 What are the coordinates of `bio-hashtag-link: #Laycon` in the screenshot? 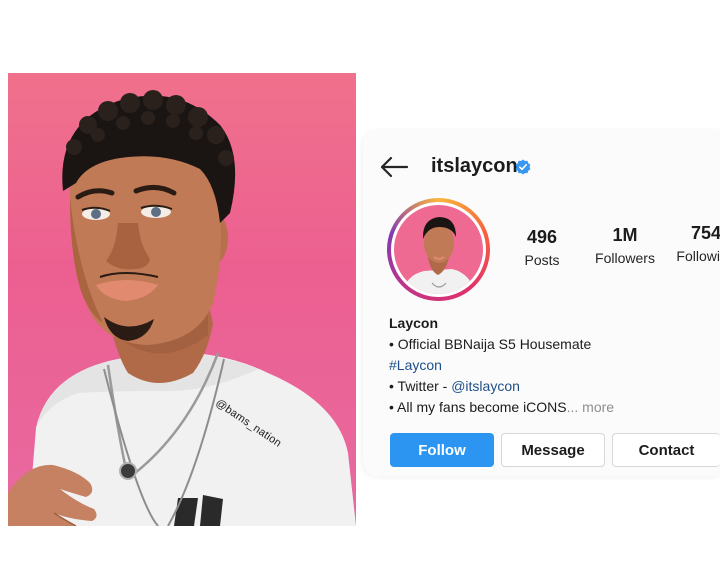 It's located at (501, 365).